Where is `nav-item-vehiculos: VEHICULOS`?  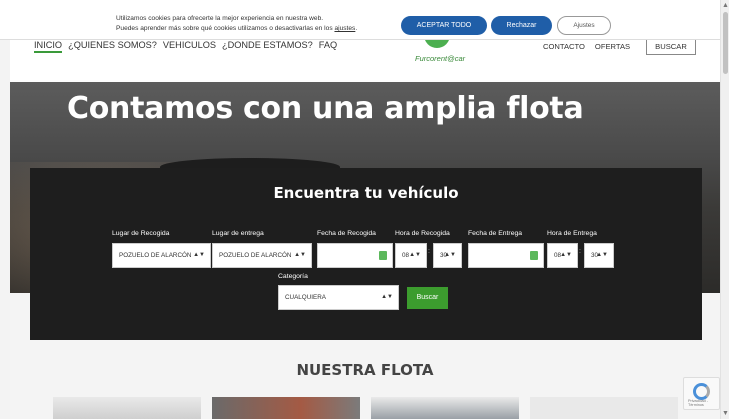
nav-item-vehiculos: VEHICULOS is located at coordinates (189, 46).